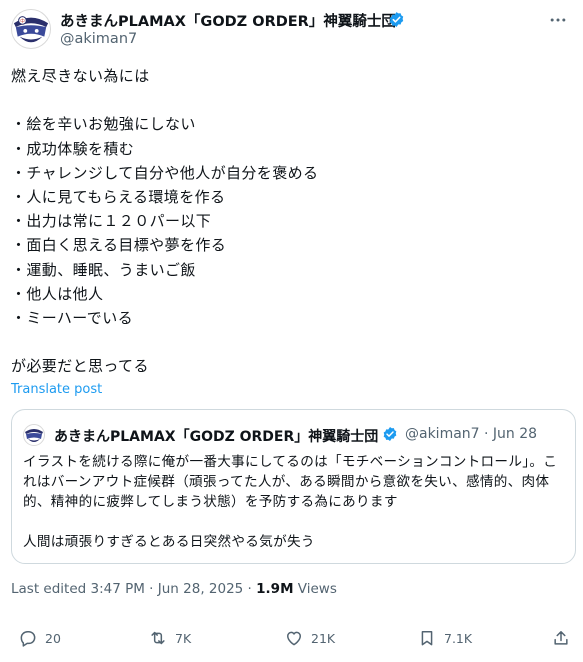 The height and width of the screenshot is (662, 583). I want to click on views-label: Views, so click(315, 589).